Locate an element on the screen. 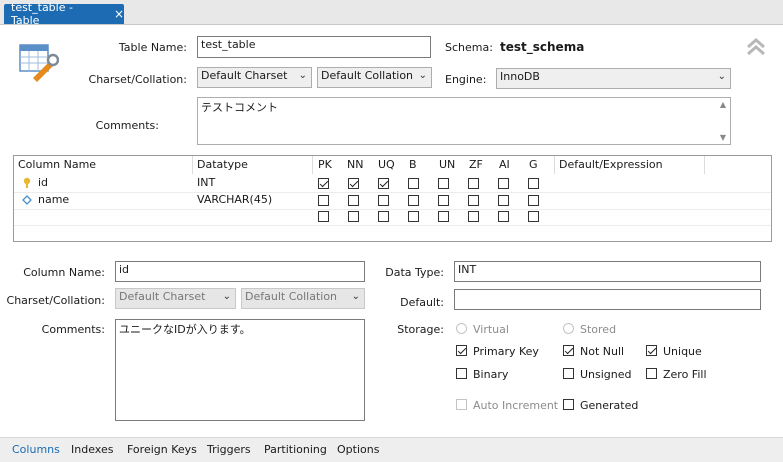 The height and width of the screenshot is (462, 783). collapse-chevron-icon is located at coordinates (756, 47).